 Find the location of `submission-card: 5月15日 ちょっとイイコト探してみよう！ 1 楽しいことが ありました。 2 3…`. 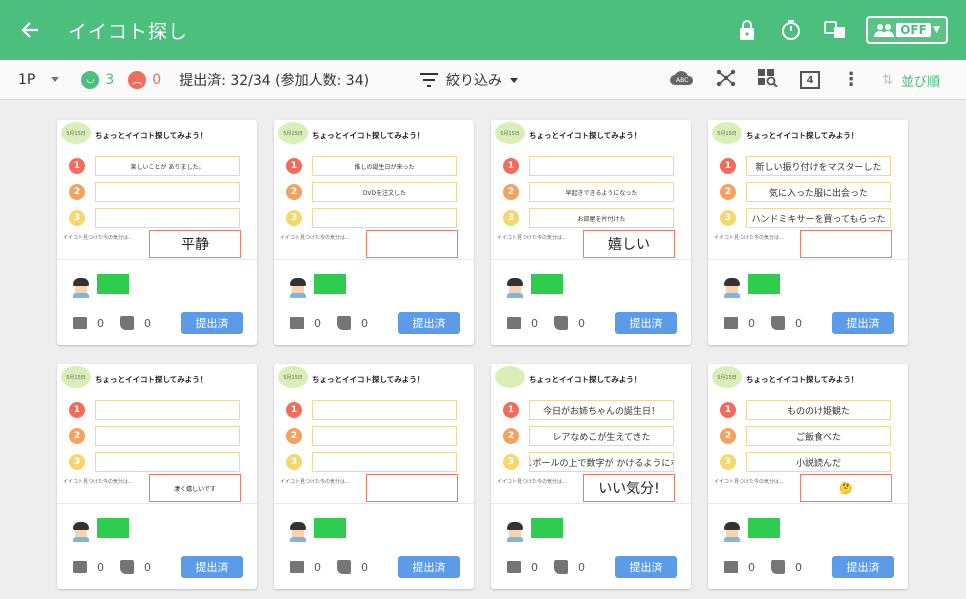

submission-card: 5月15日 ちょっとイイコト探してみよう！ 1 楽しいことが ありました。 2 3… is located at coordinates (157, 232).